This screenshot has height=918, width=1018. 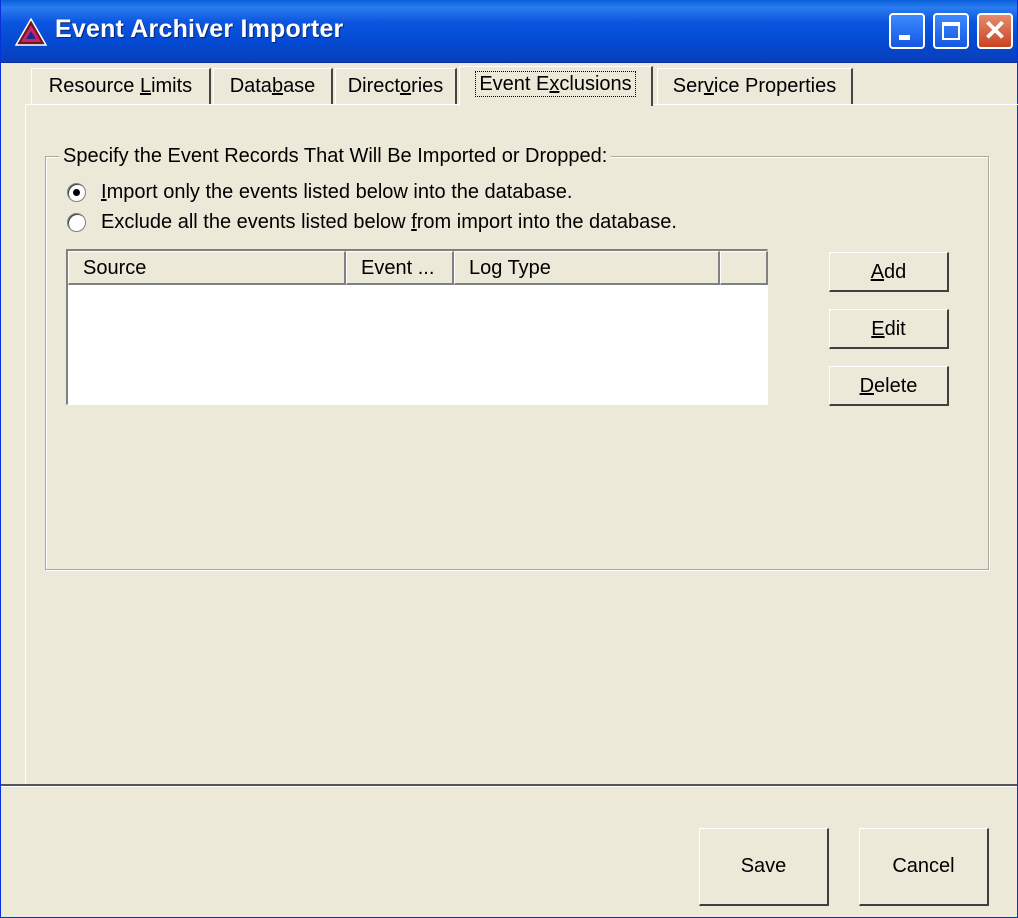 I want to click on tab-label: Service Properties, so click(x=754, y=86).